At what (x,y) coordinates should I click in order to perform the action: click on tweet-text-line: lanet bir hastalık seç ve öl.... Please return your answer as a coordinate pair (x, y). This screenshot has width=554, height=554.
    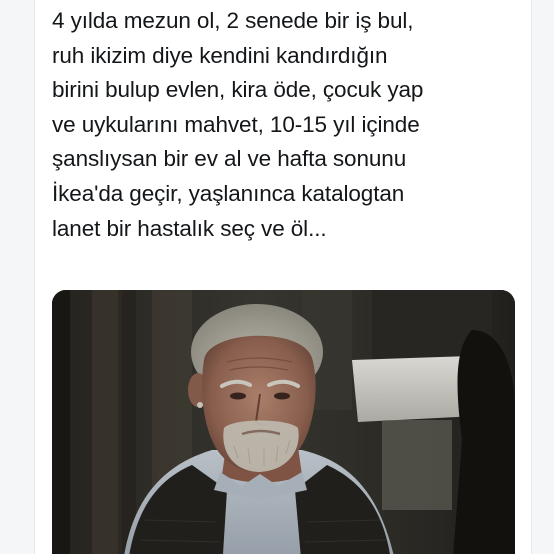
    Looking at the image, I should click on (189, 228).